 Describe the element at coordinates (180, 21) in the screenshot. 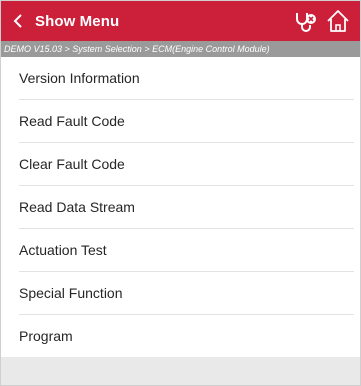

I see `top-bar: Show Menu` at that location.